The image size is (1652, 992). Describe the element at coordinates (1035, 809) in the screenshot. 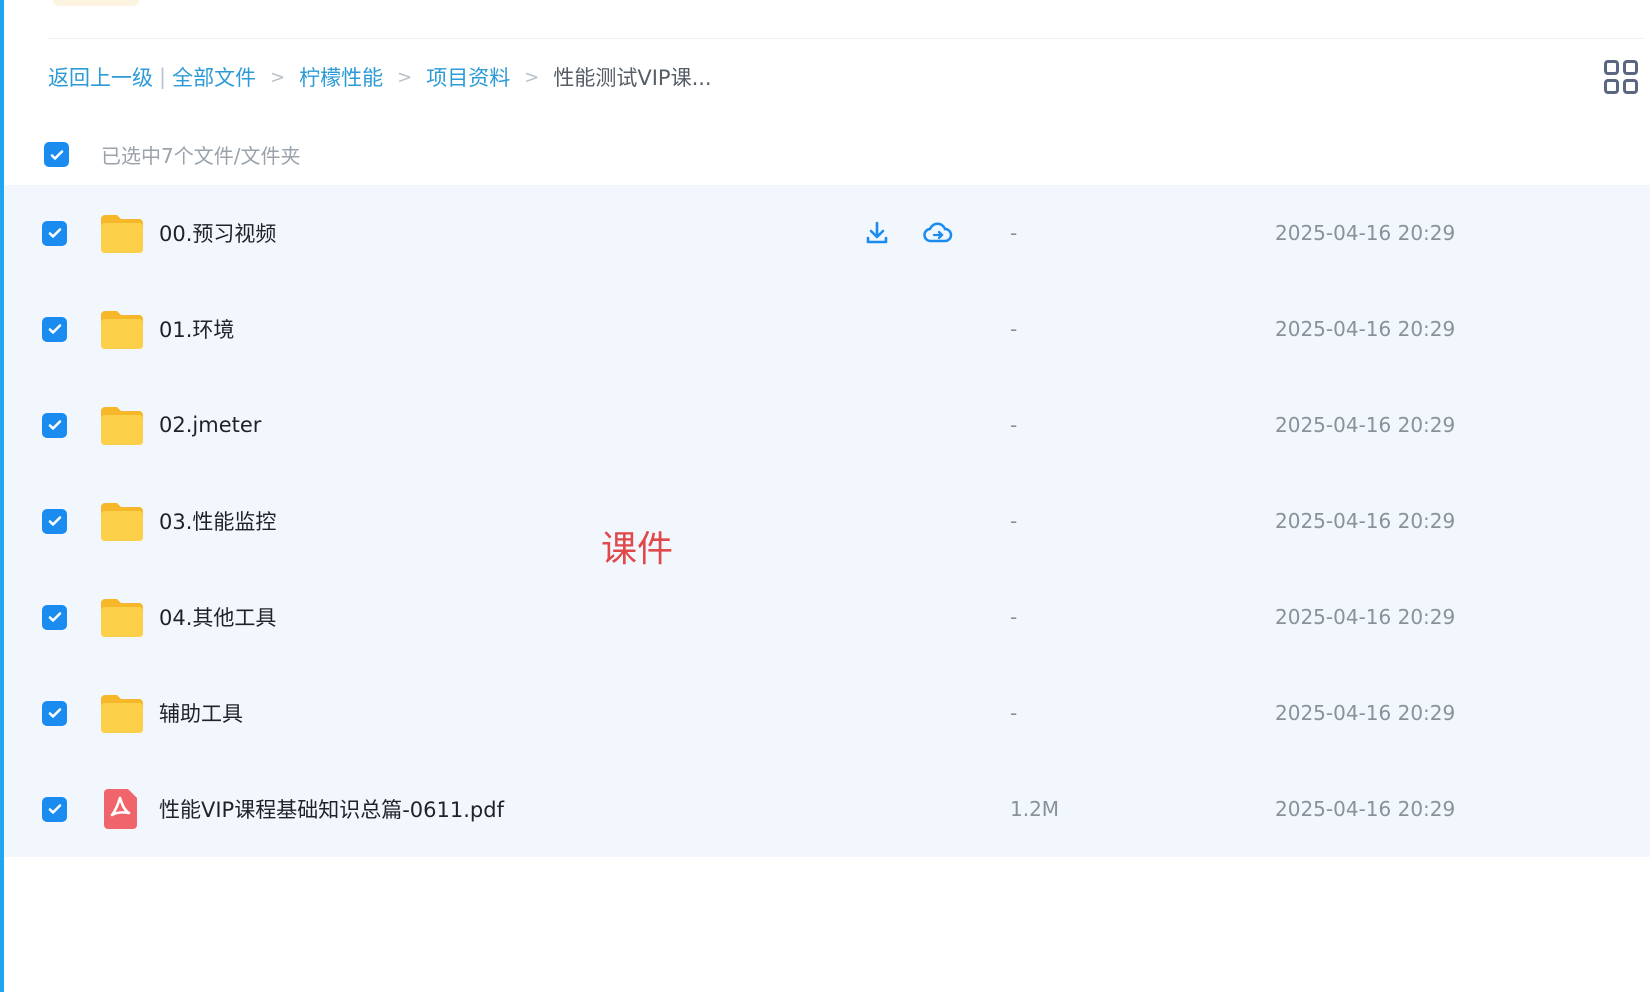

I see `file-size: 1.2M` at that location.